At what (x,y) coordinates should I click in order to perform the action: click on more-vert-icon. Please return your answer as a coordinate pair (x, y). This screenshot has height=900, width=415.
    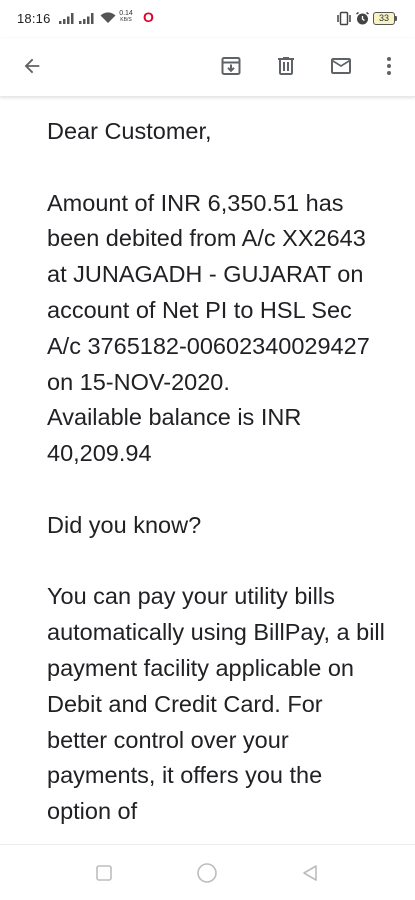
    Looking at the image, I should click on (389, 66).